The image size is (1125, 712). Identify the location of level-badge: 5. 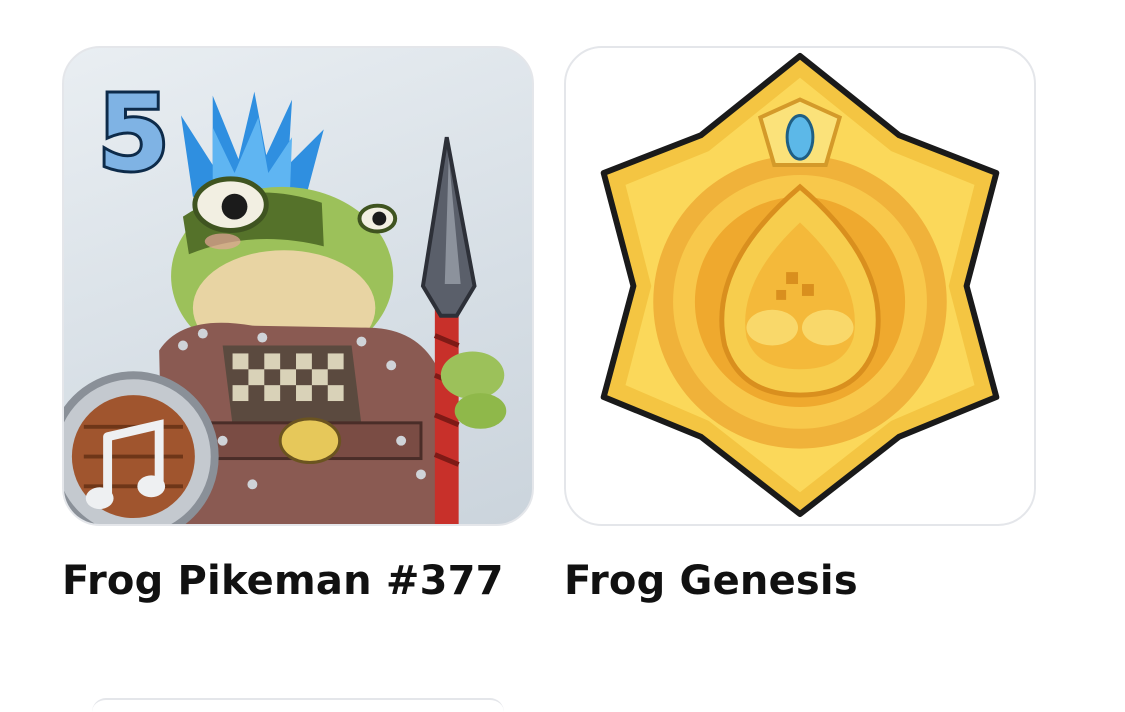
(134, 134).